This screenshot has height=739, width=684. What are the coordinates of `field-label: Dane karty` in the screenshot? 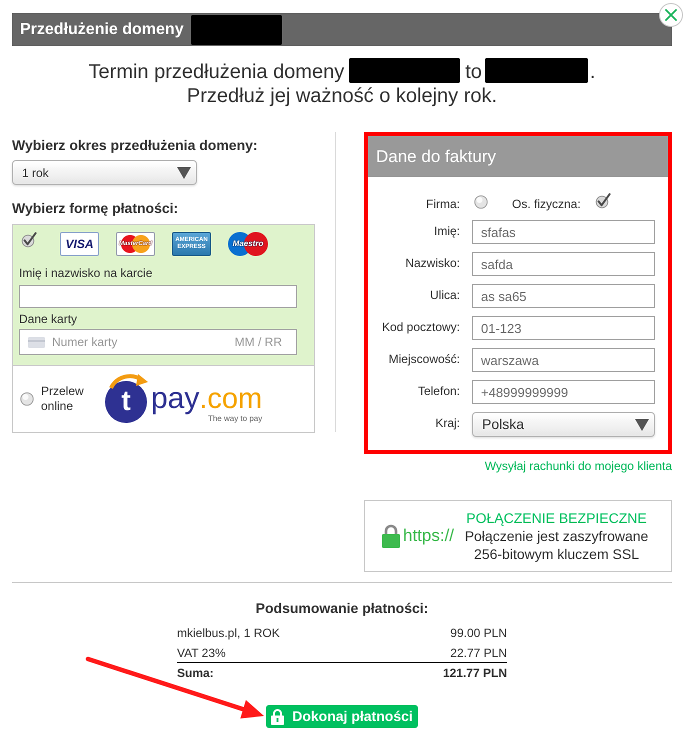 It's located at (48, 319).